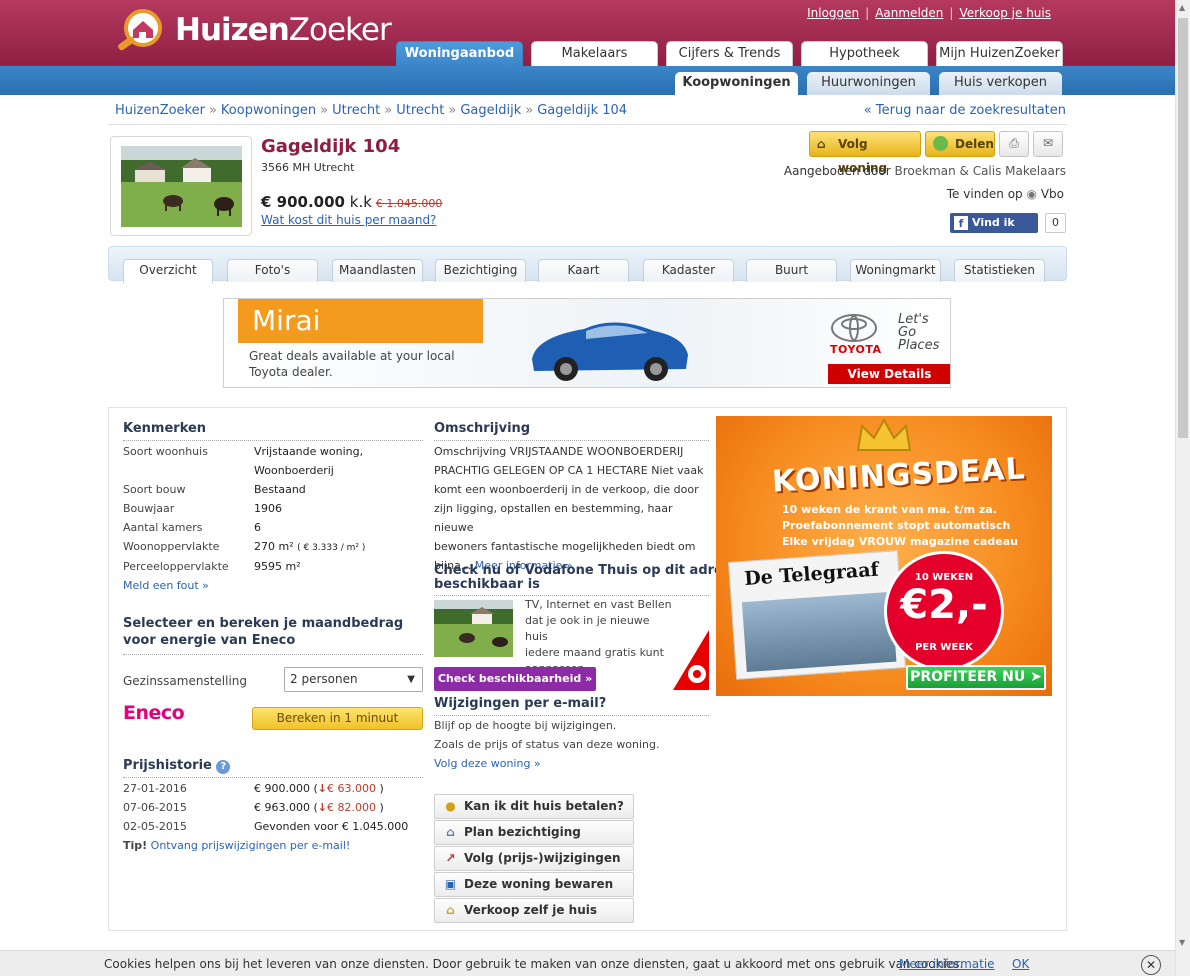 The width and height of the screenshot is (1190, 976). I want to click on vodafone-logo-icon, so click(691, 660).